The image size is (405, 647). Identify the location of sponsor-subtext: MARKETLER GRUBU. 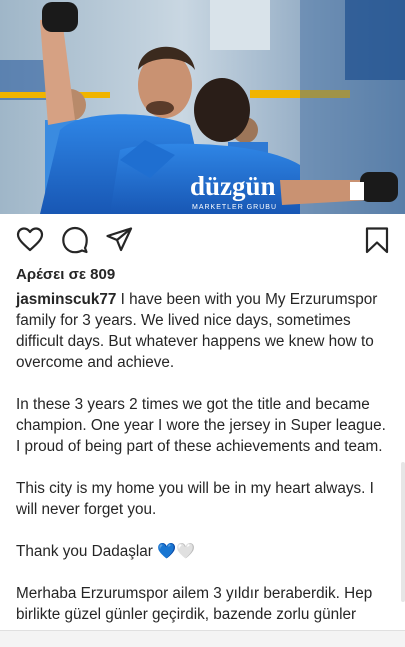
(234, 207).